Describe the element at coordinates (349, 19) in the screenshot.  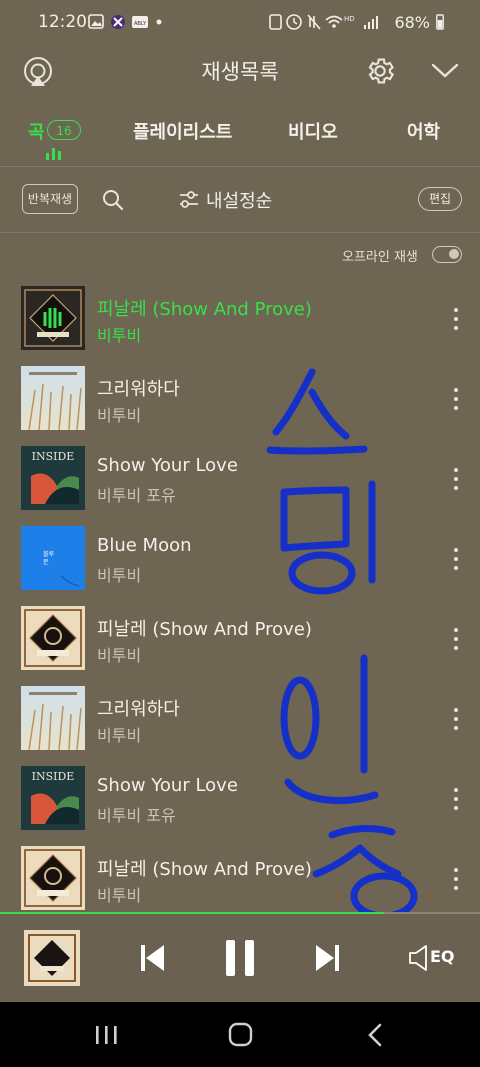
I see `svg-text: HD` at that location.